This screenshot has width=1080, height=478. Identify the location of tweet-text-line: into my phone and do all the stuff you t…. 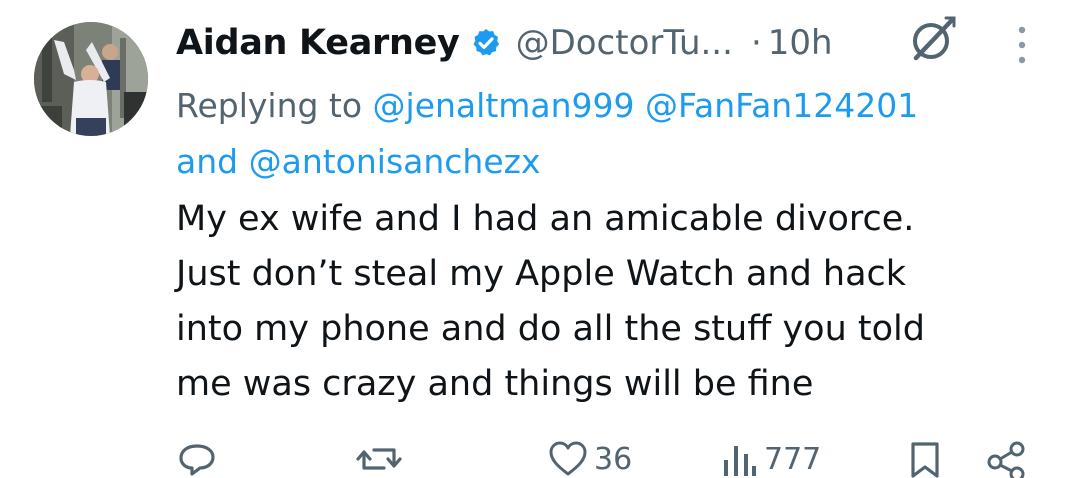
(550, 329).